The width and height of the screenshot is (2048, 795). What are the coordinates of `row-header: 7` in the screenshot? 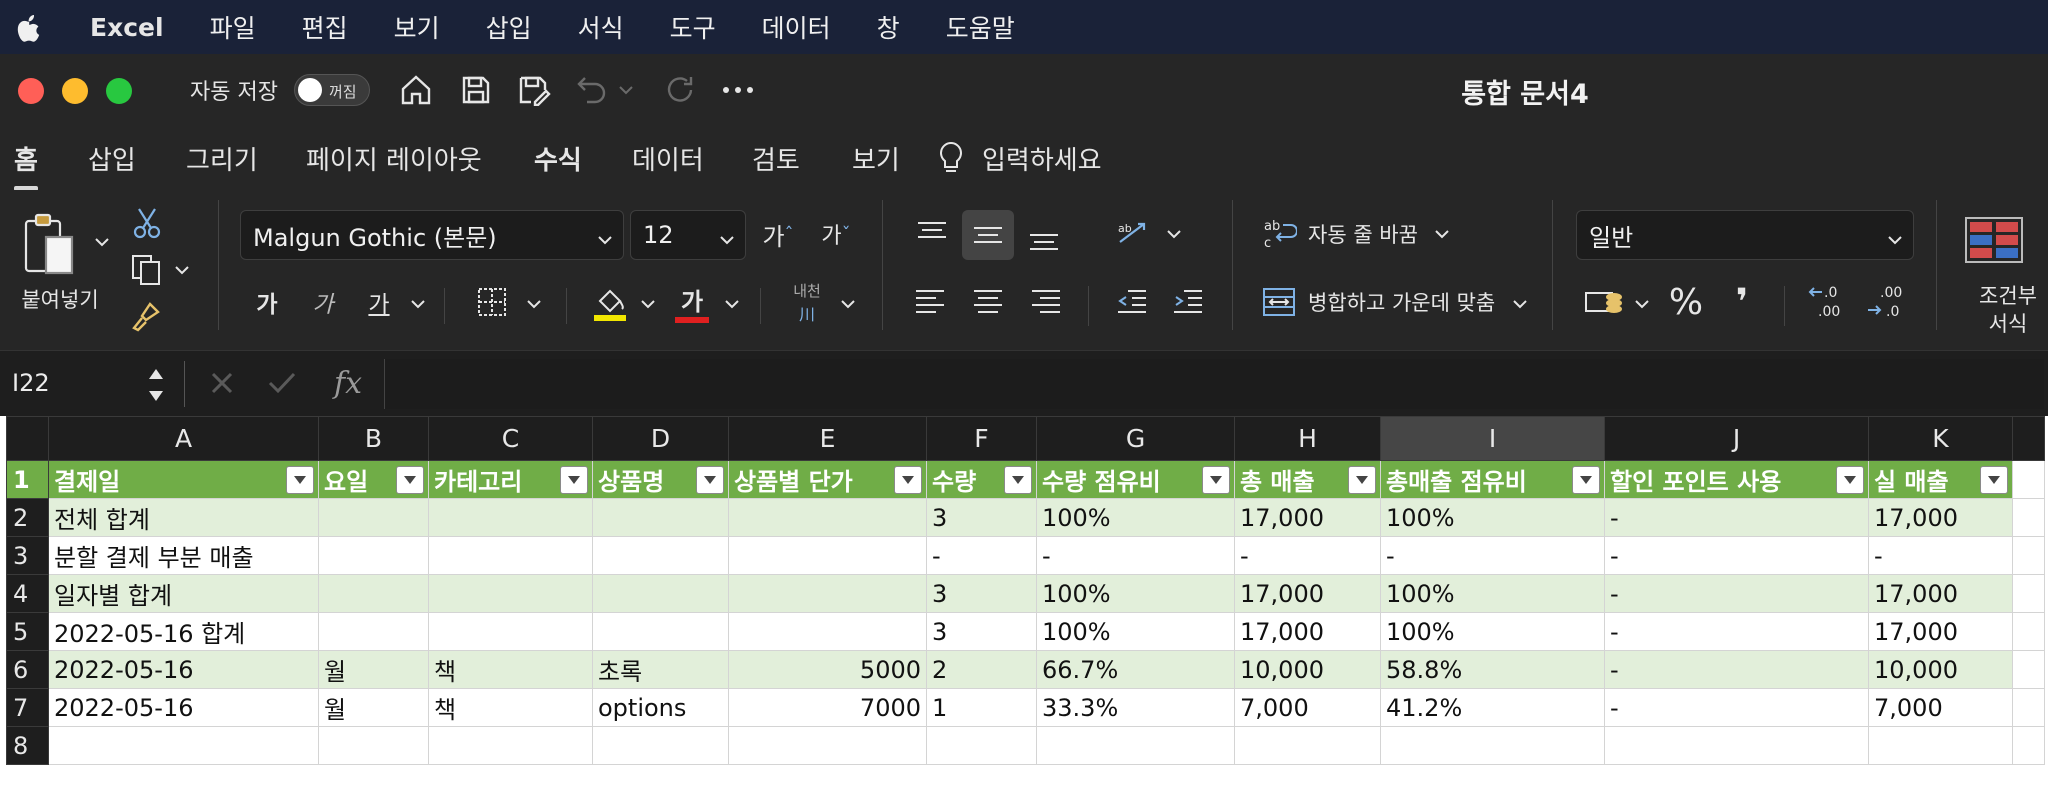 It's located at (27, 707).